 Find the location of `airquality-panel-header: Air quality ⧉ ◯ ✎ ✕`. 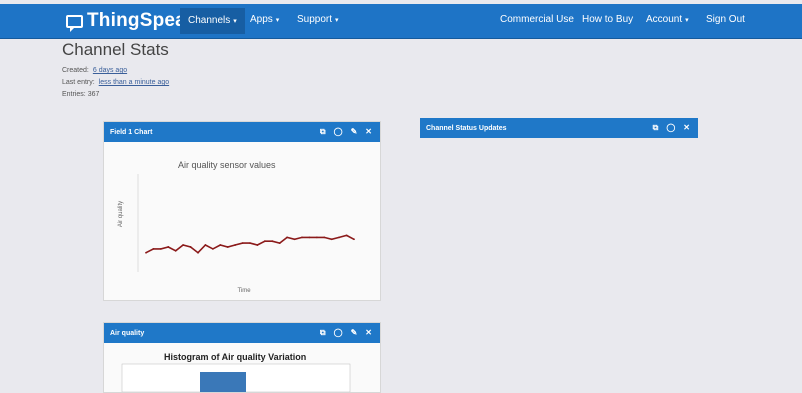

airquality-panel-header: Air quality ⧉ ◯ ✎ ✕ is located at coordinates (242, 333).